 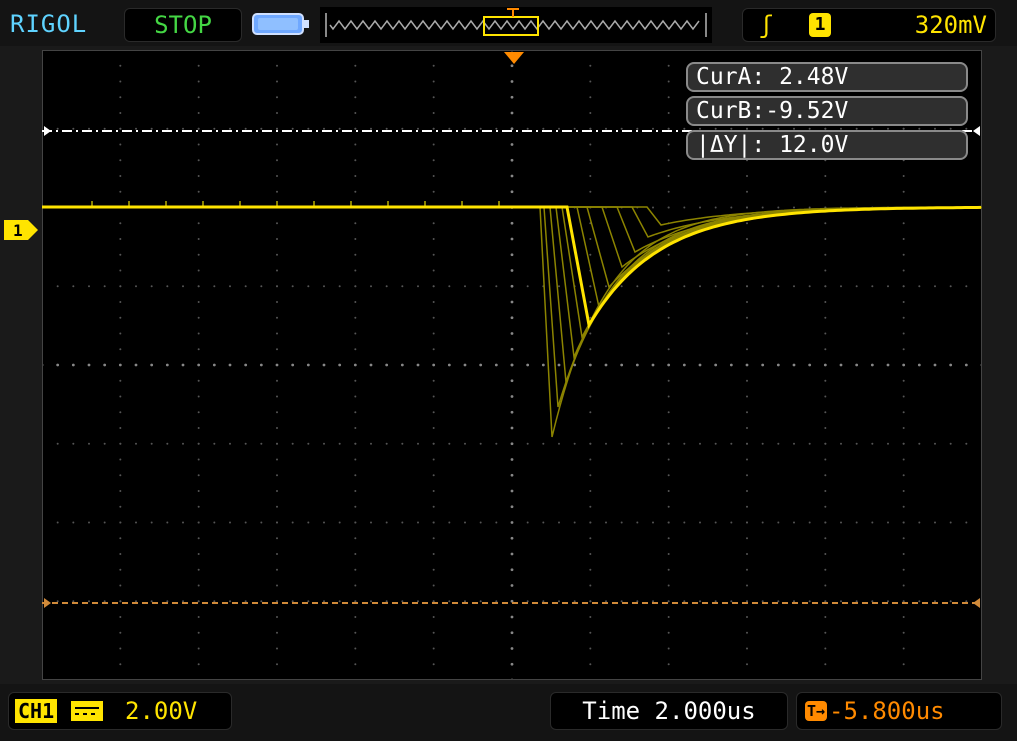 What do you see at coordinates (49, 24) in the screenshot?
I see `brand-logo: RIGOL` at bounding box center [49, 24].